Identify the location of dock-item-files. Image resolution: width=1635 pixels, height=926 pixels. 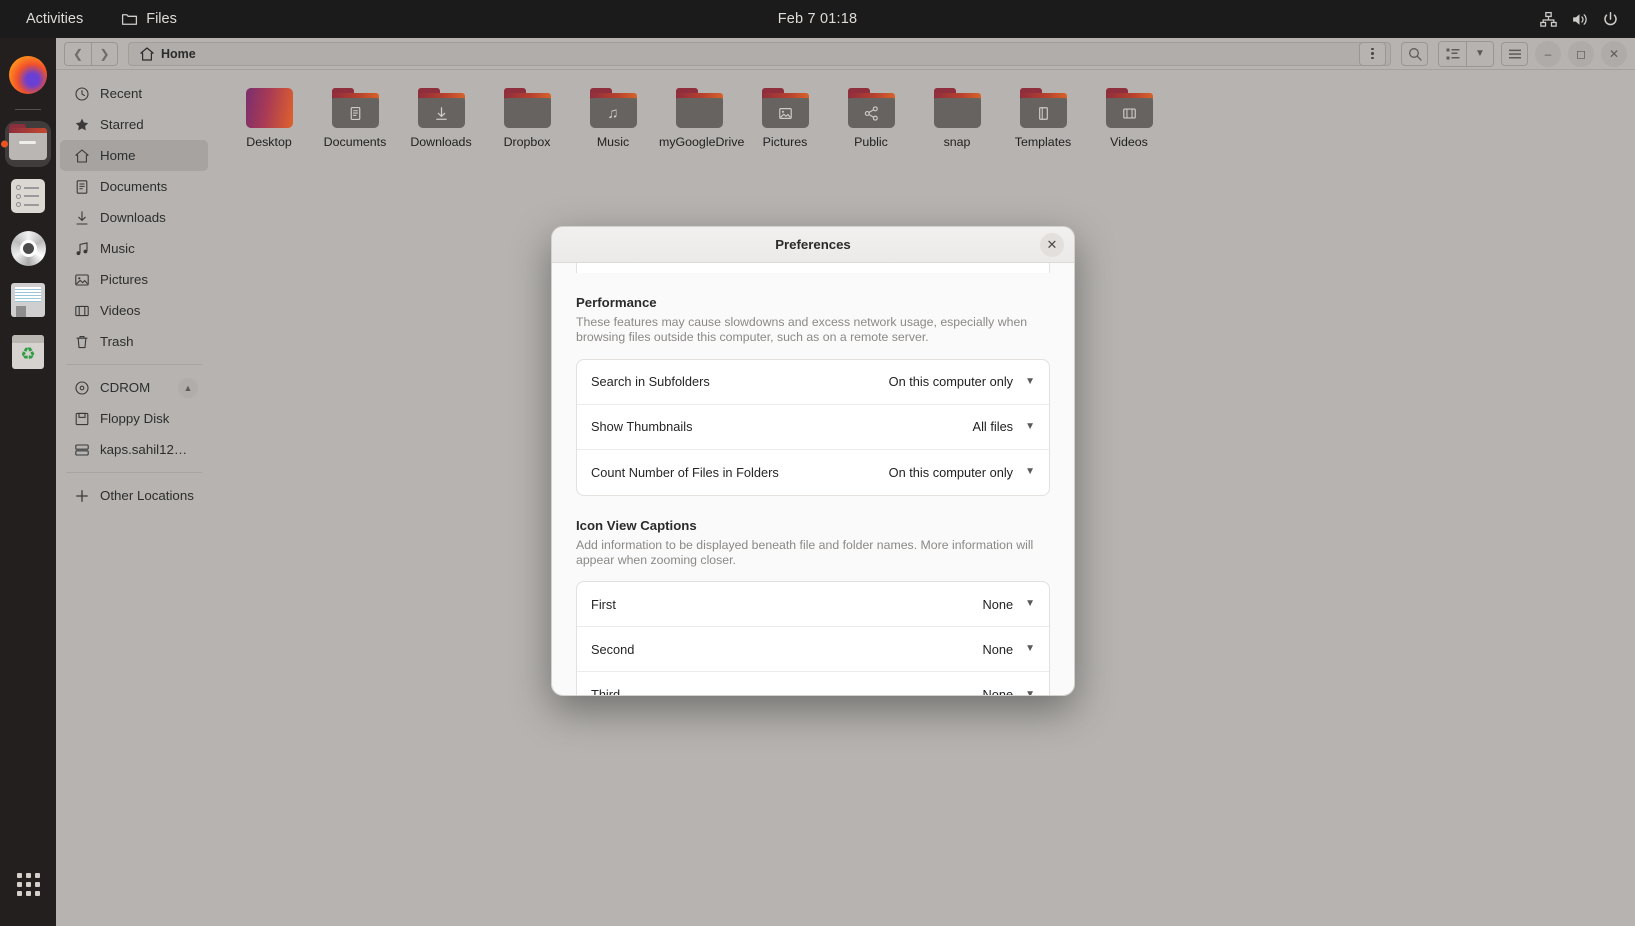
(28, 144).